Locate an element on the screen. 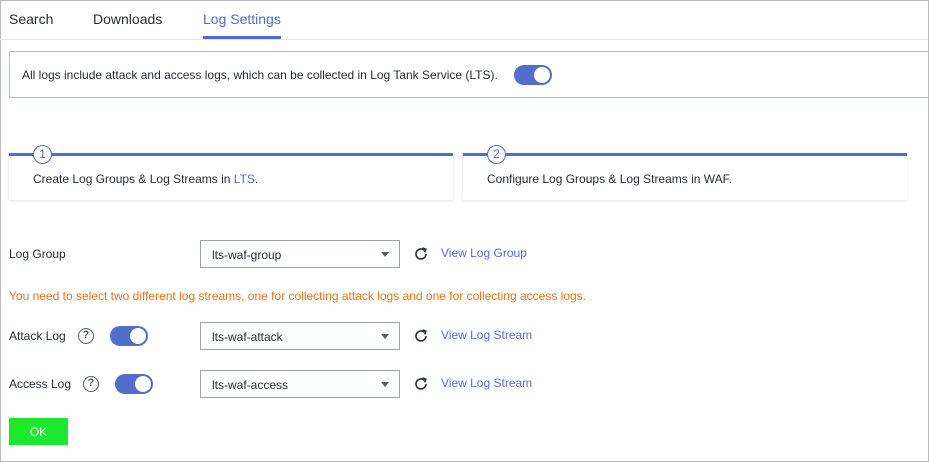 Image resolution: width=929 pixels, height=462 pixels. tab-downloads: Downloads is located at coordinates (127, 19).